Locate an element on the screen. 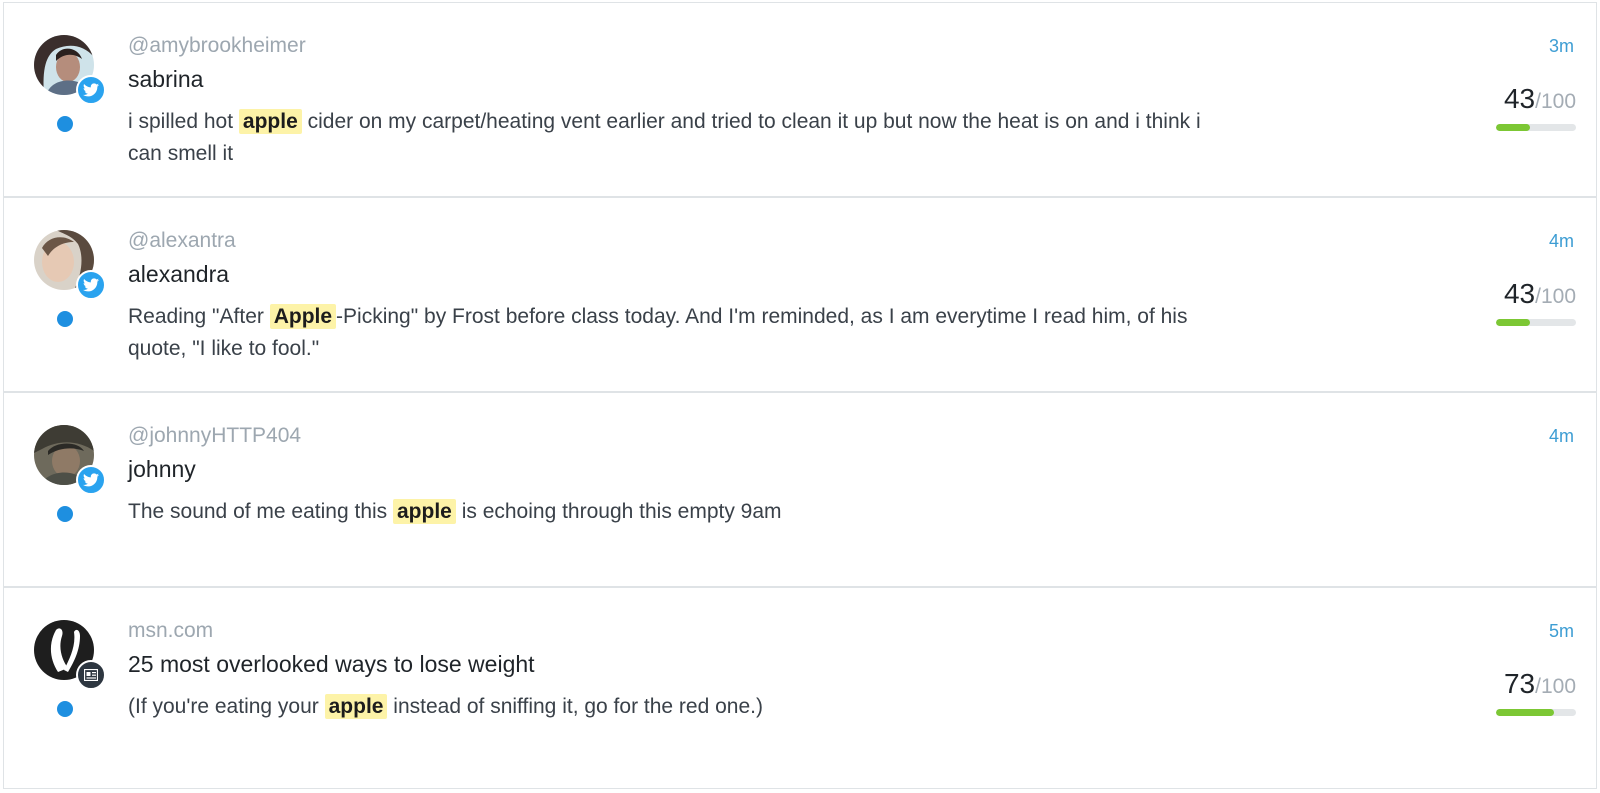  text-before: (If you're eating your is located at coordinates (226, 706).